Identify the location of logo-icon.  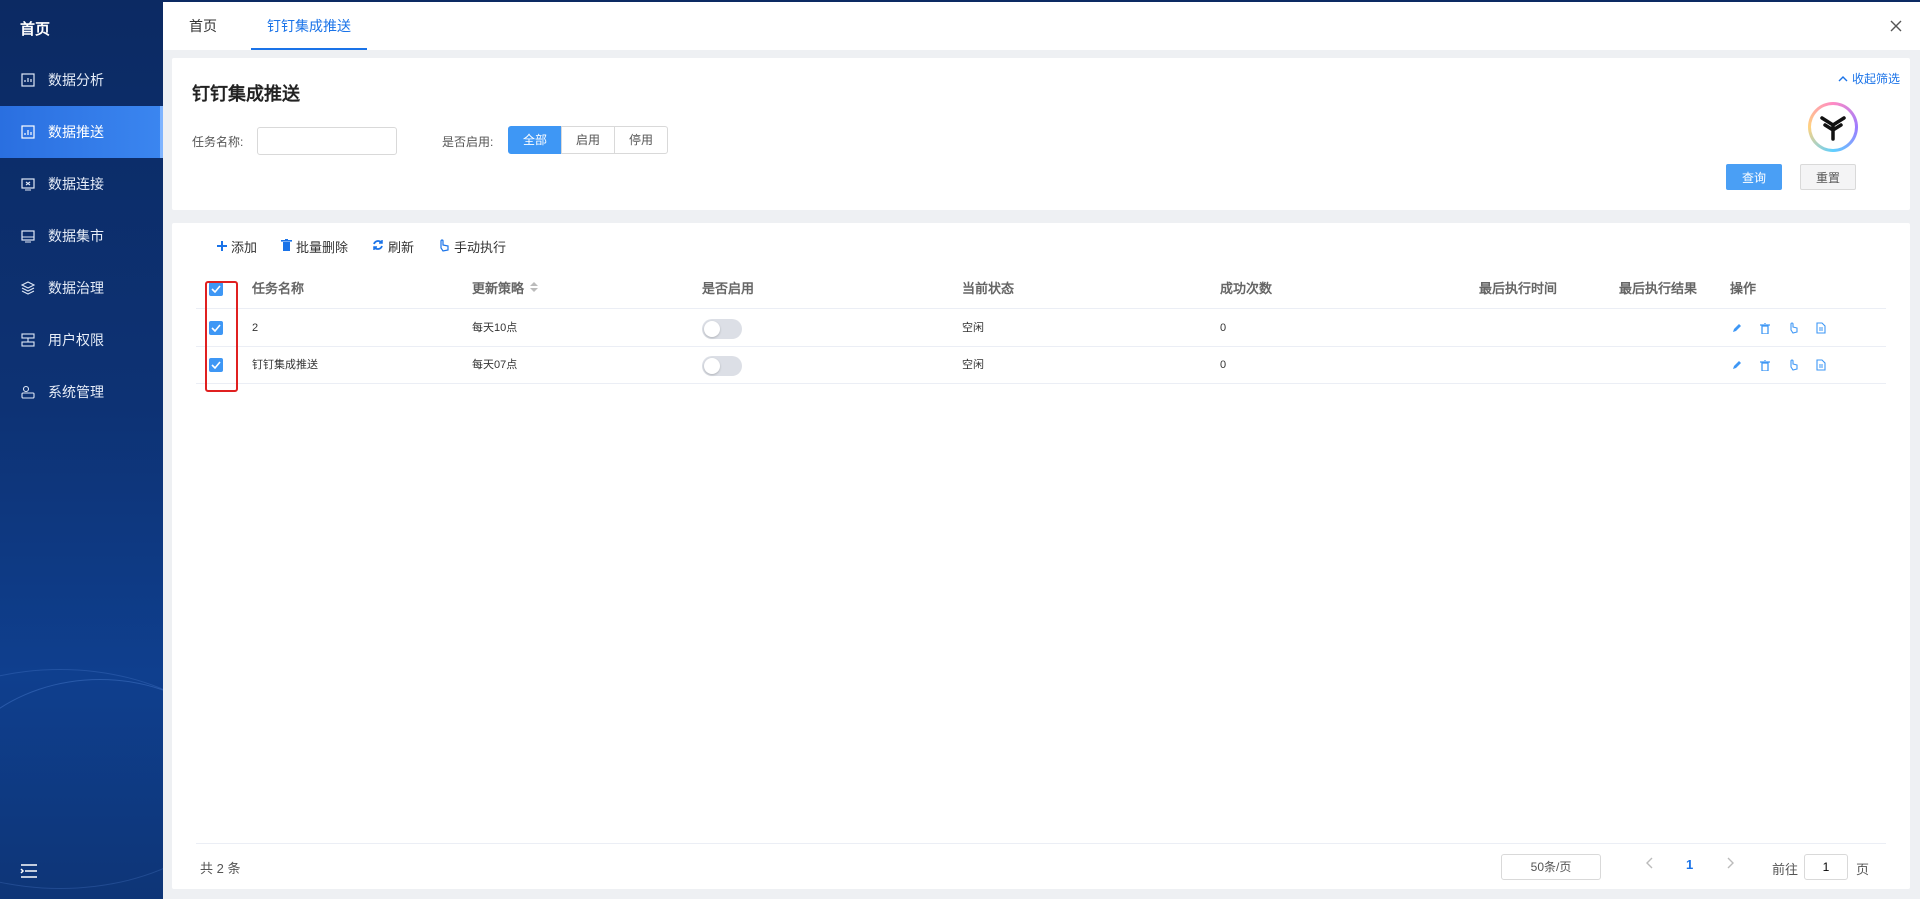
(1833, 128).